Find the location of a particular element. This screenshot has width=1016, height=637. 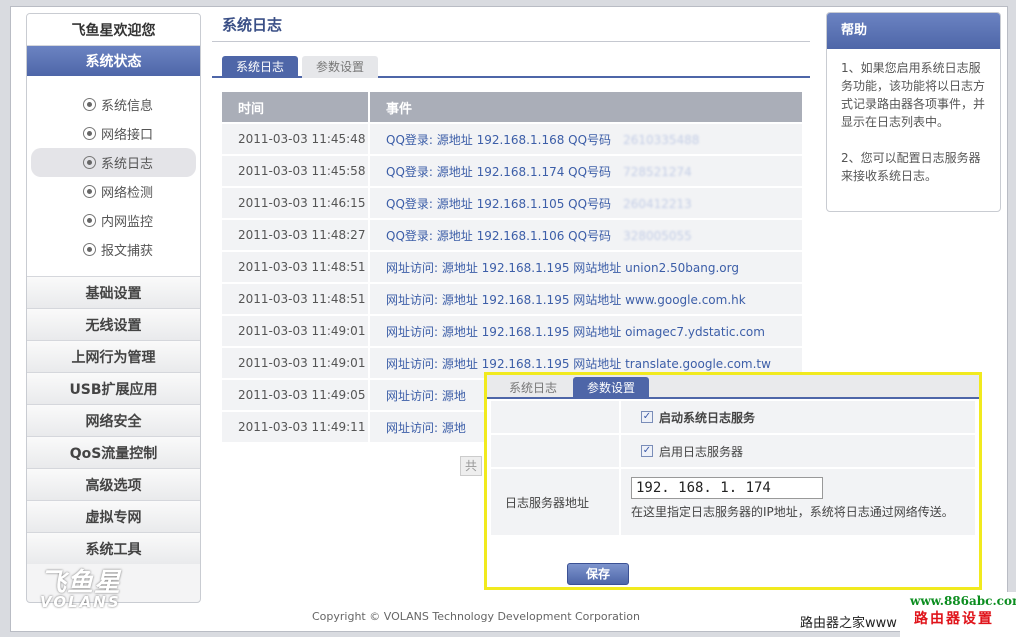

log-server-address-input is located at coordinates (727, 488).